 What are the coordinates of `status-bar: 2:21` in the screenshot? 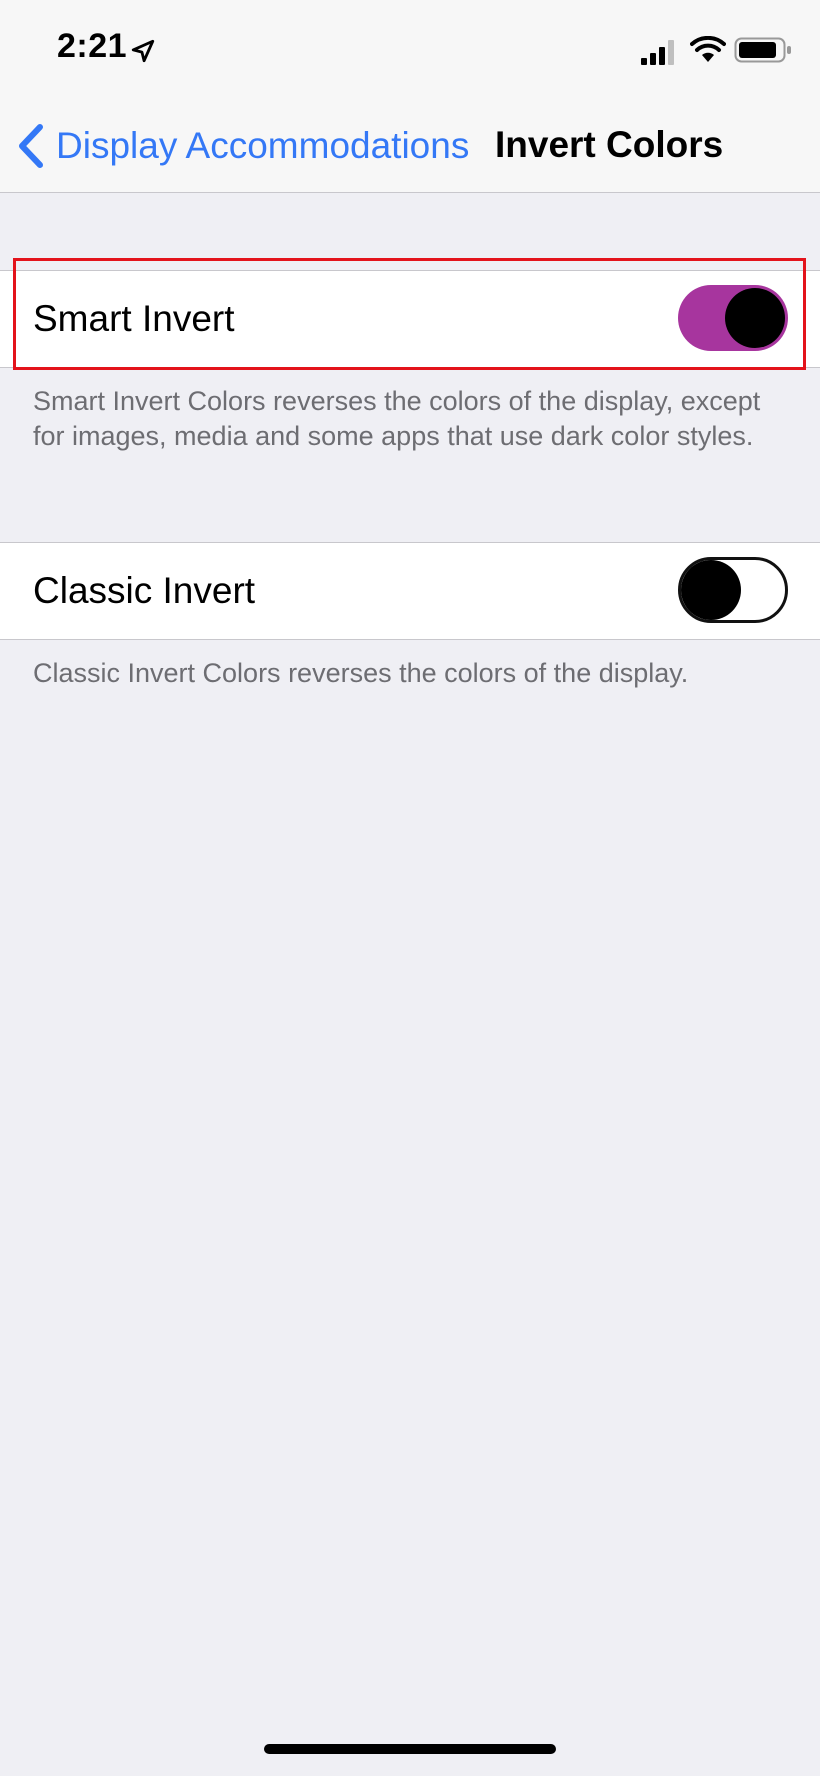 It's located at (410, 50).